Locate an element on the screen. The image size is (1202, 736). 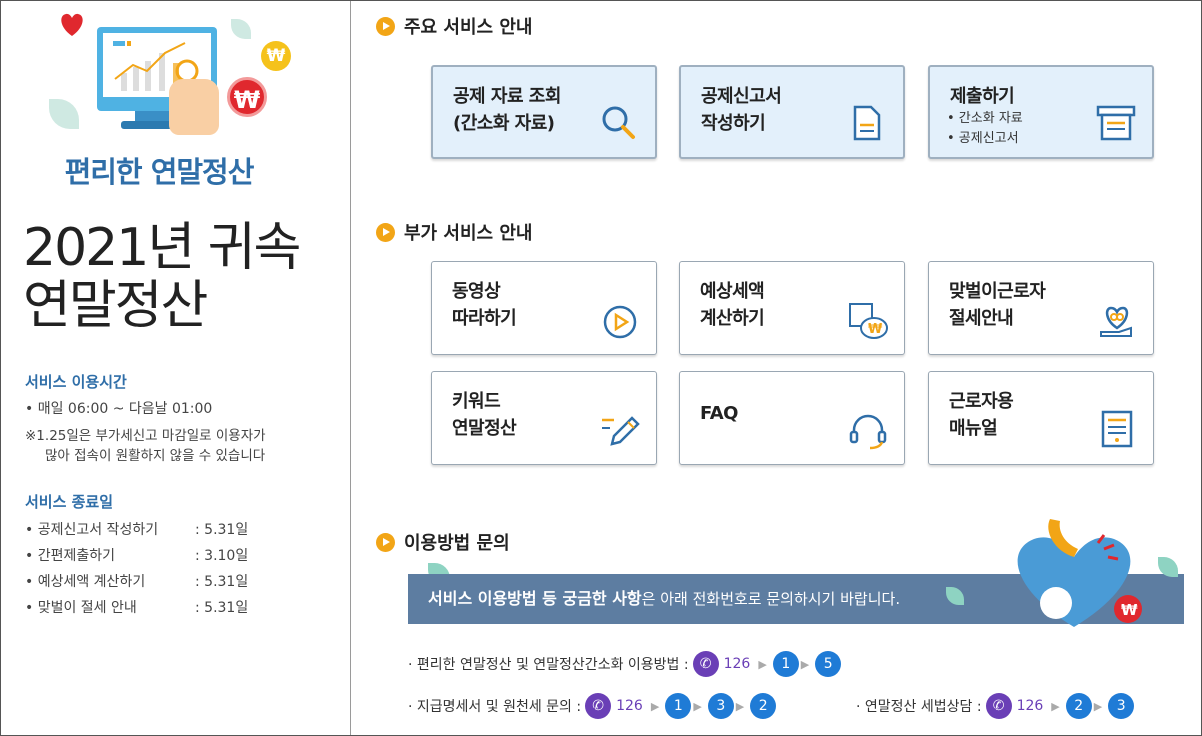
end-date-label: • 맞벌이 절세 안내 is located at coordinates (81, 608).